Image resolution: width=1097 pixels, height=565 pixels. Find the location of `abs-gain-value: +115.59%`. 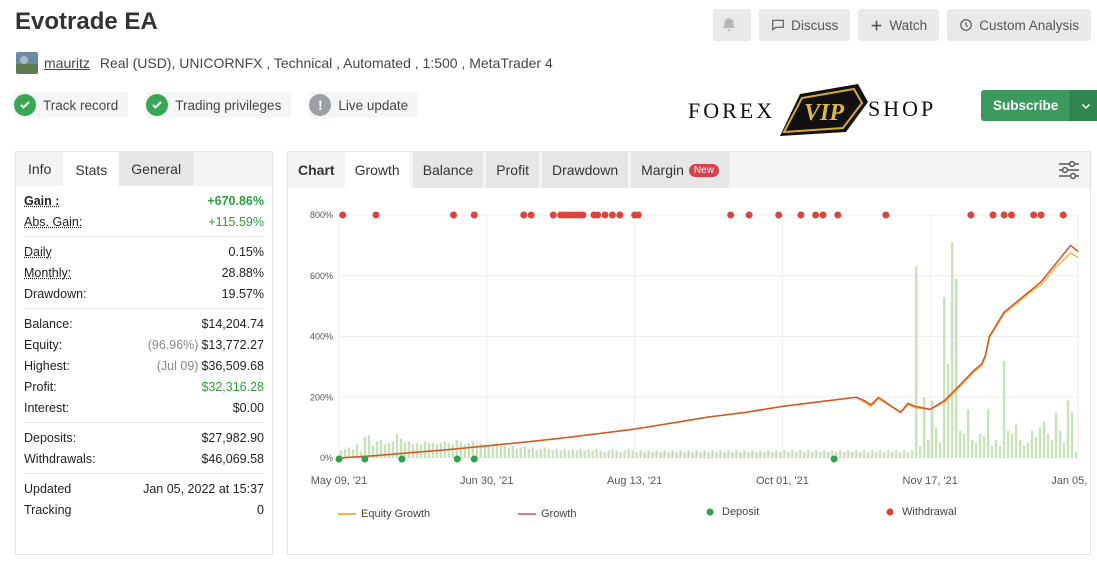

abs-gain-value: +115.59% is located at coordinates (236, 221).